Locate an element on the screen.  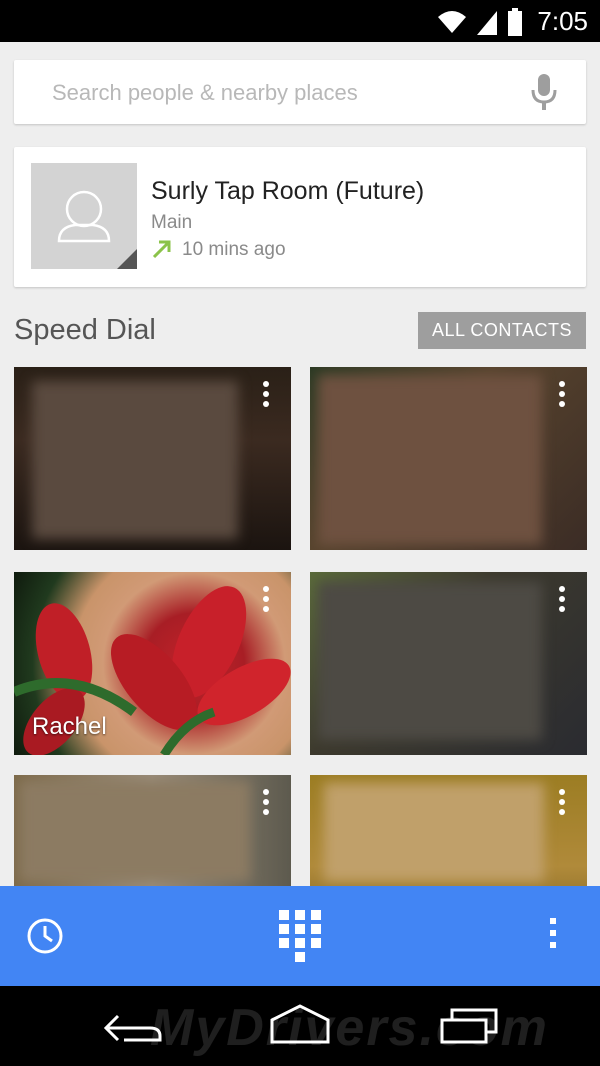
avatar is located at coordinates (84, 216).